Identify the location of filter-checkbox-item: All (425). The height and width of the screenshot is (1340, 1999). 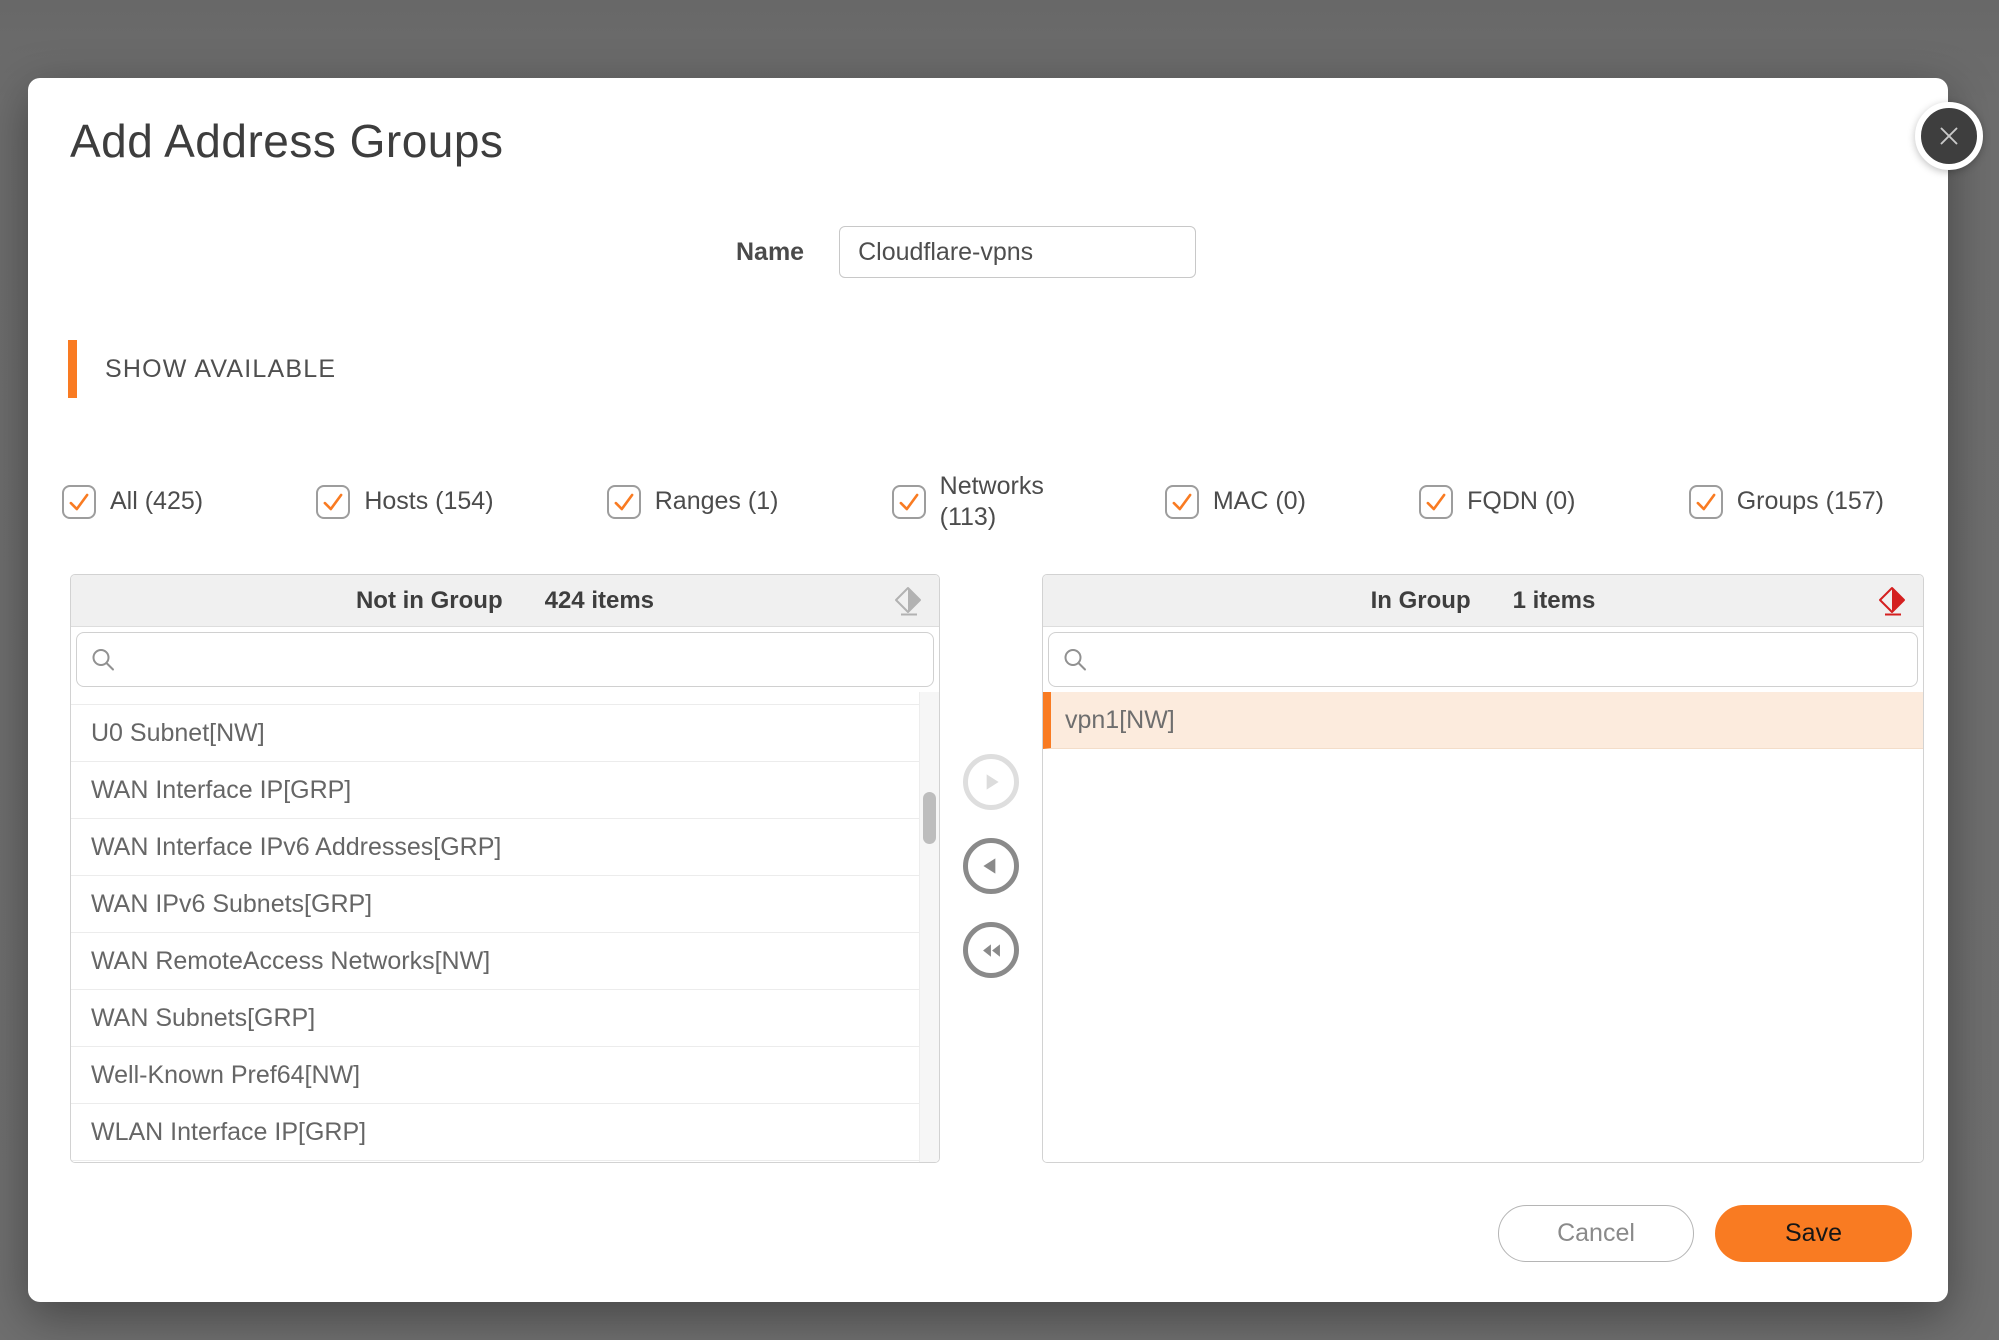
(132, 502).